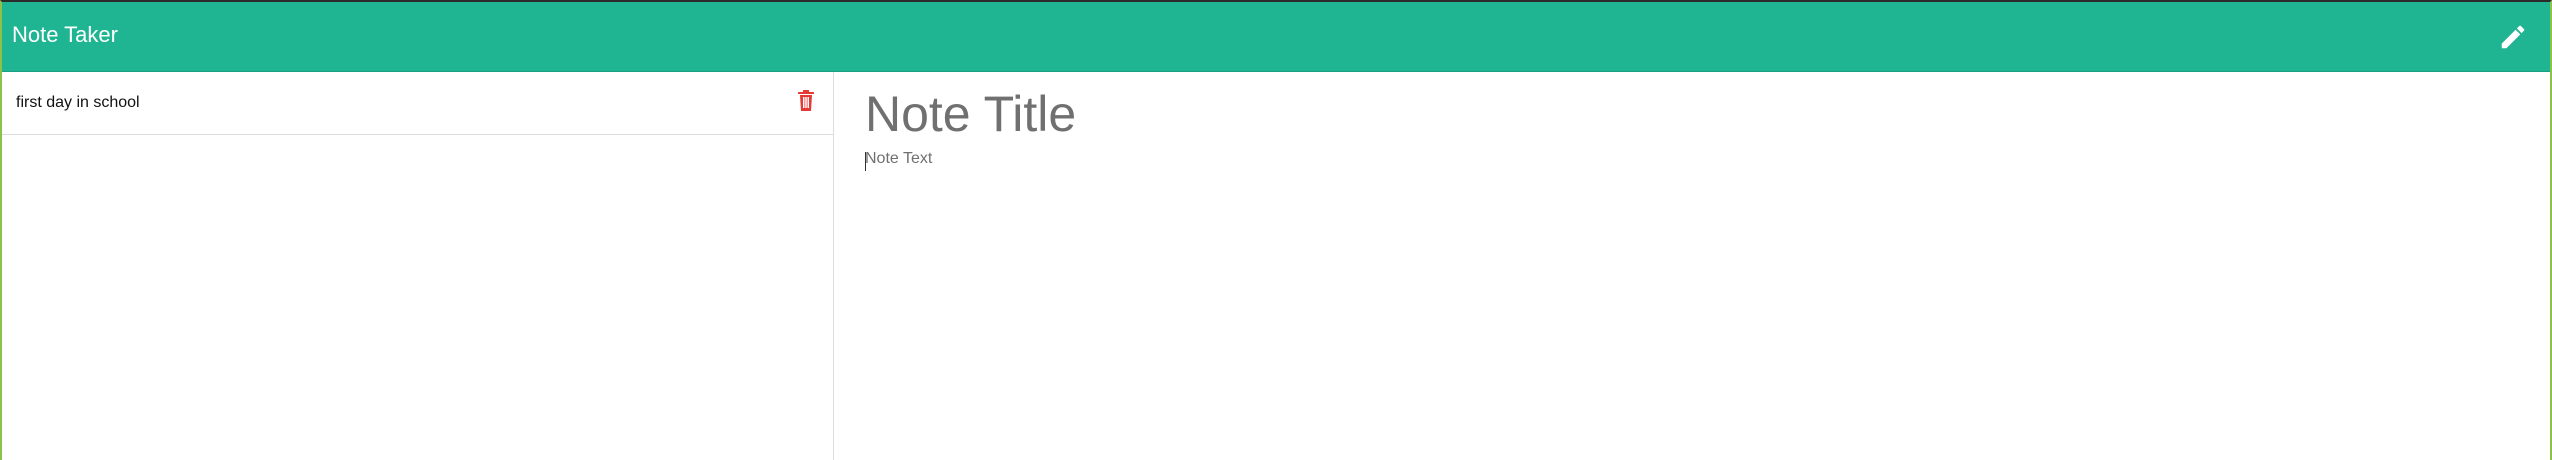 Image resolution: width=2552 pixels, height=460 pixels. I want to click on trash-icon, so click(806, 101).